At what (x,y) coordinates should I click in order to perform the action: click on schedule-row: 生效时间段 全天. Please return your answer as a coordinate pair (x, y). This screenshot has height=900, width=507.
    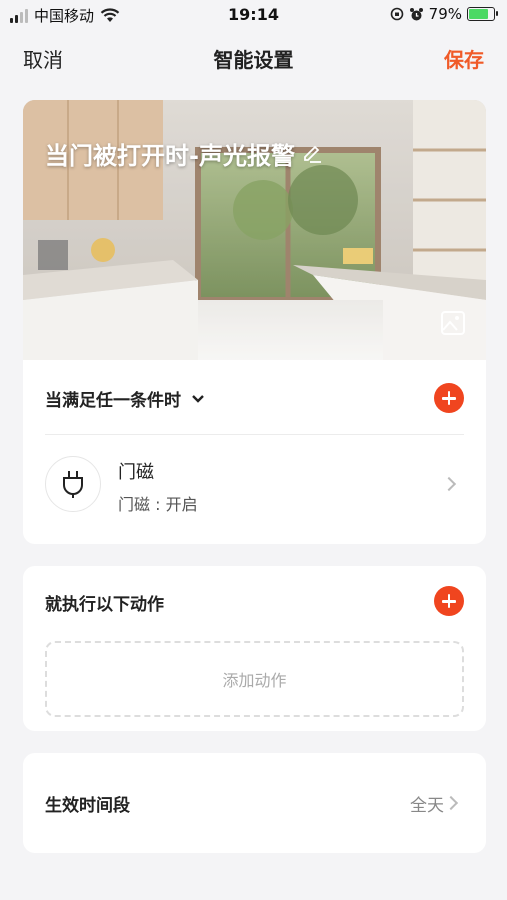
    Looking at the image, I should click on (254, 803).